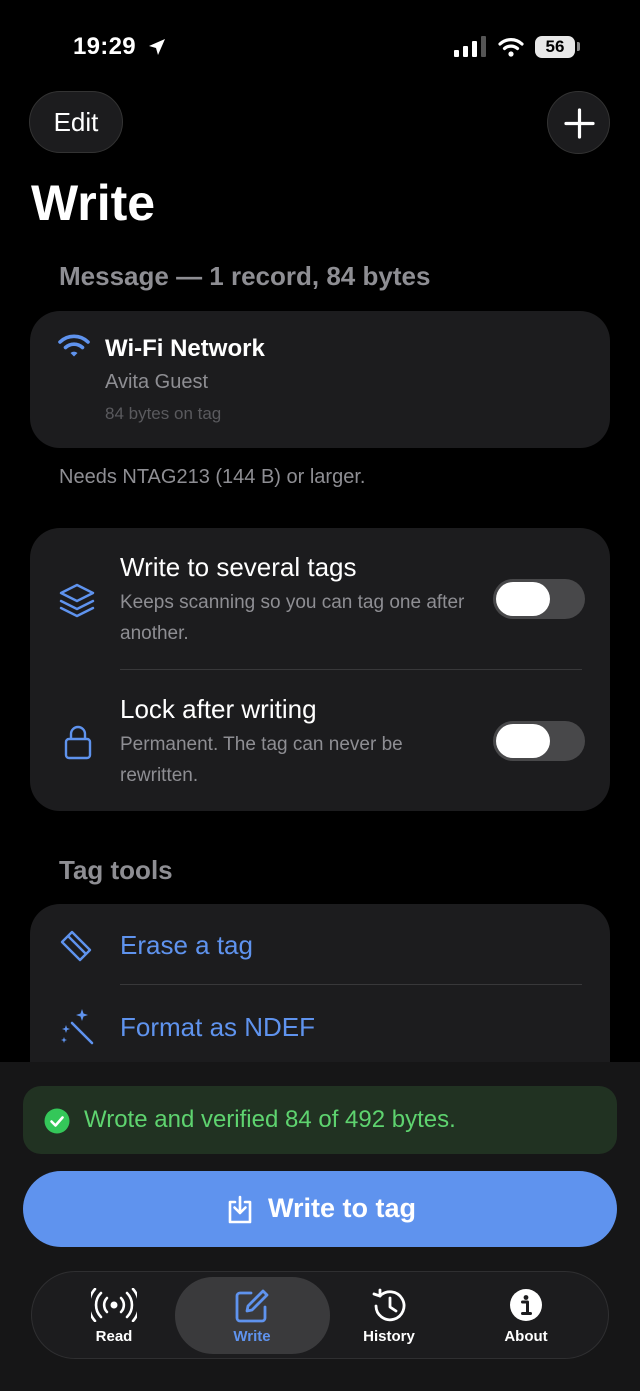 This screenshot has width=640, height=1391. What do you see at coordinates (555, 47) in the screenshot?
I see `battery-indicator: 56` at bounding box center [555, 47].